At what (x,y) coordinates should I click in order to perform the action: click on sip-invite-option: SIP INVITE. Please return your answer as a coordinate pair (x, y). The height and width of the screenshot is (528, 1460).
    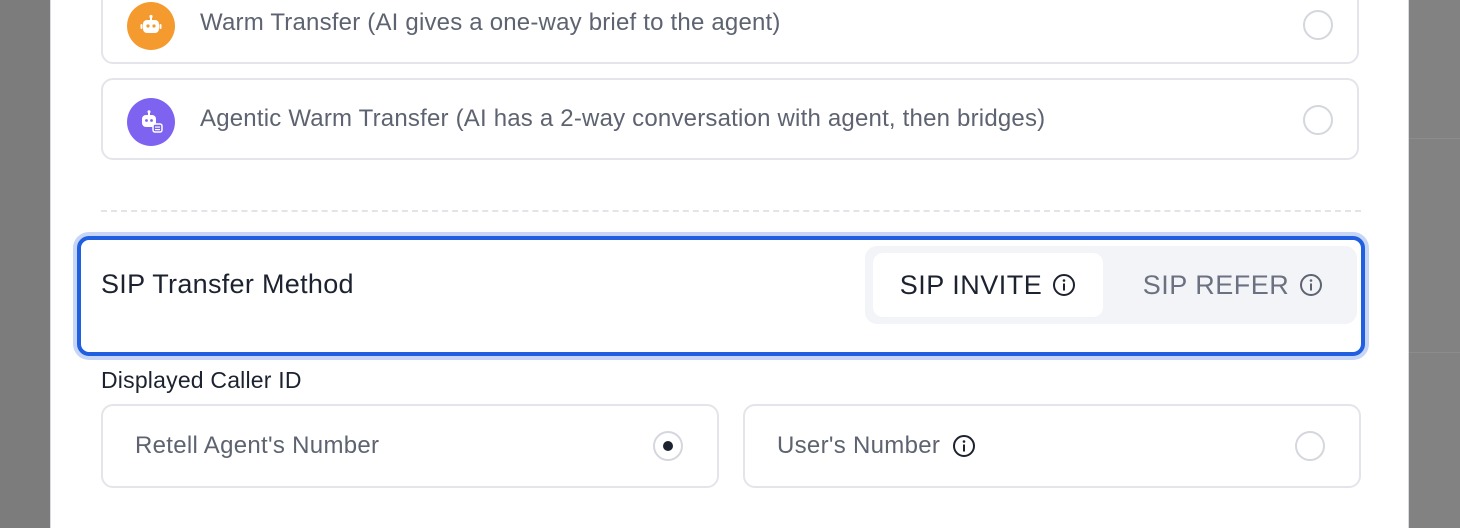
    Looking at the image, I should click on (988, 285).